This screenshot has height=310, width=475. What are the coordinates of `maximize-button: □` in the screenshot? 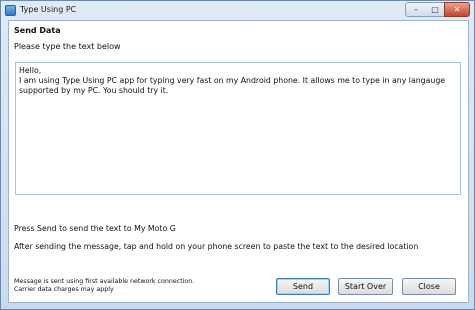 It's located at (435, 9).